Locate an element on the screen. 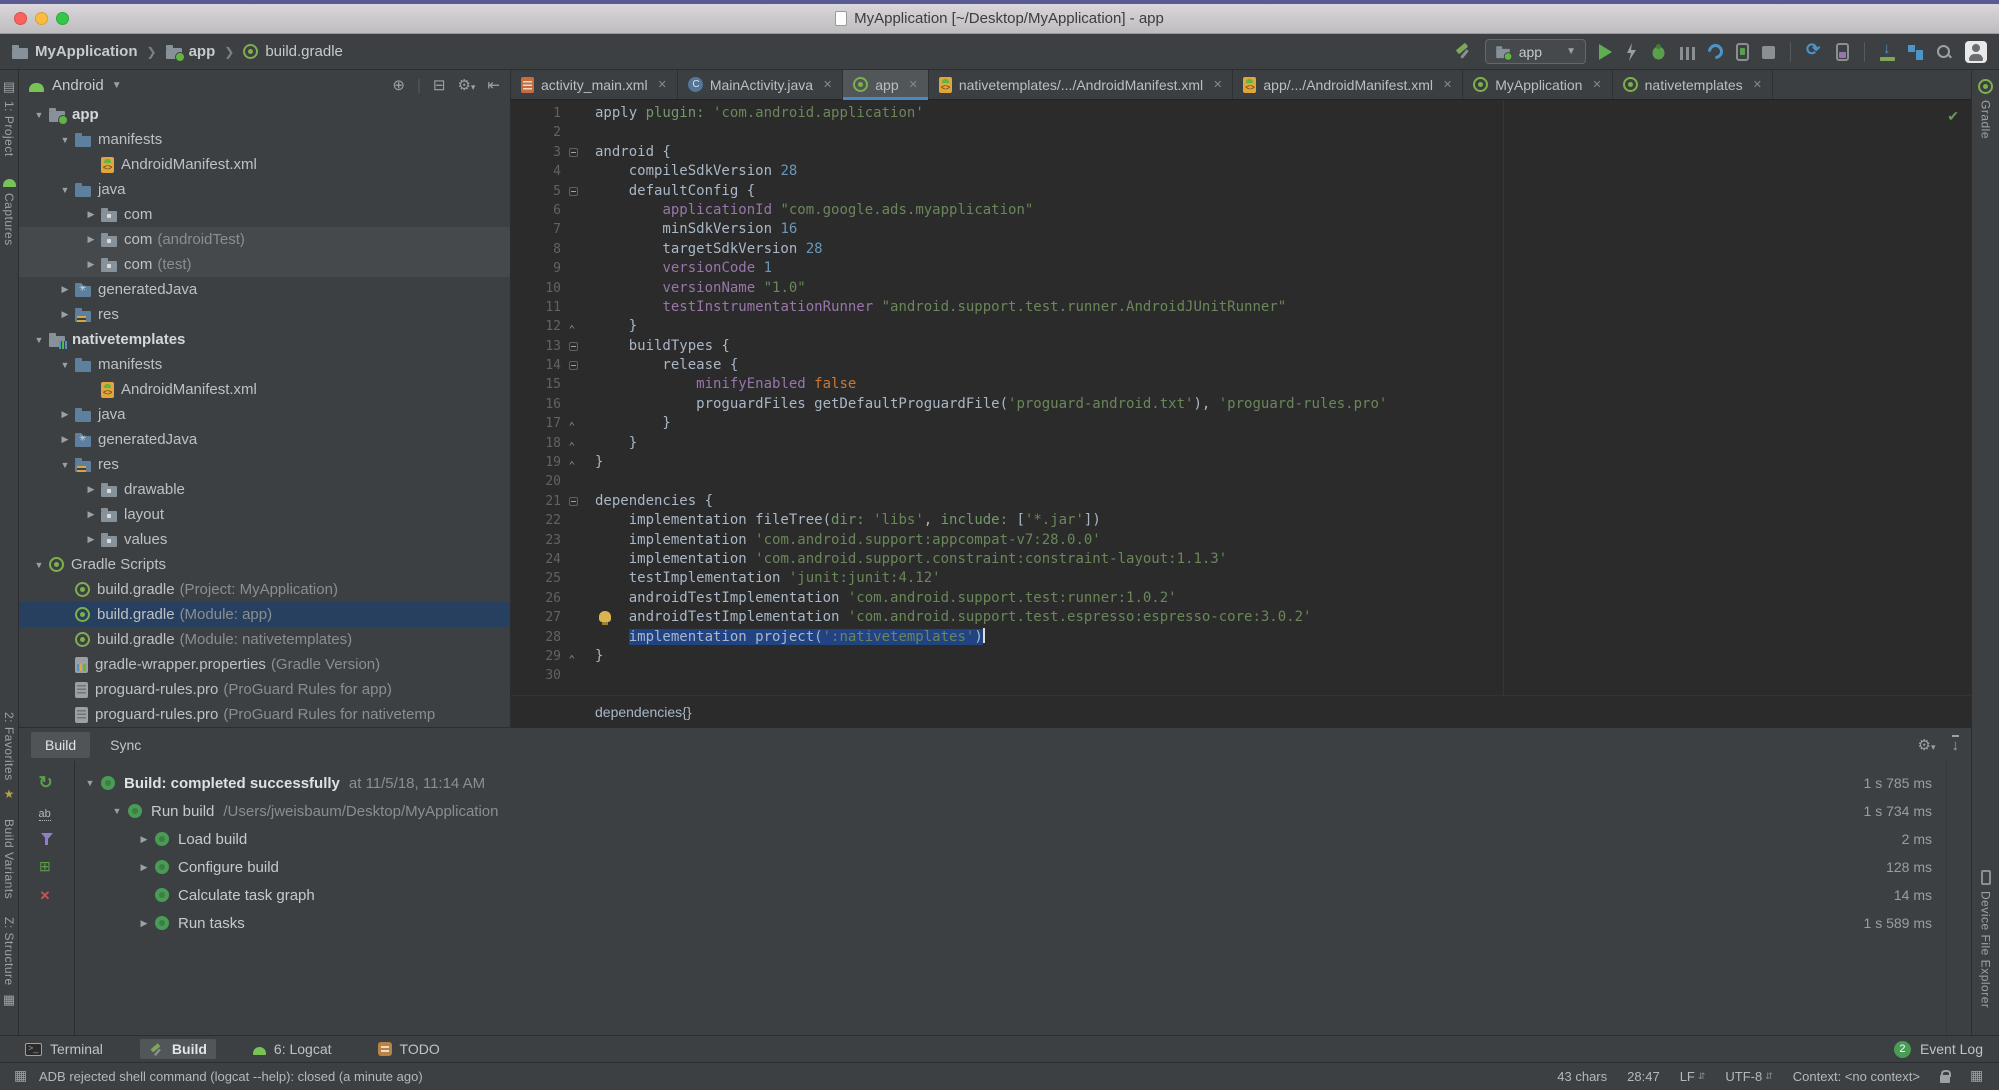 The width and height of the screenshot is (1999, 1090). stripe-button-2-favorites: 2: Favorites ★ is located at coordinates (9, 756).